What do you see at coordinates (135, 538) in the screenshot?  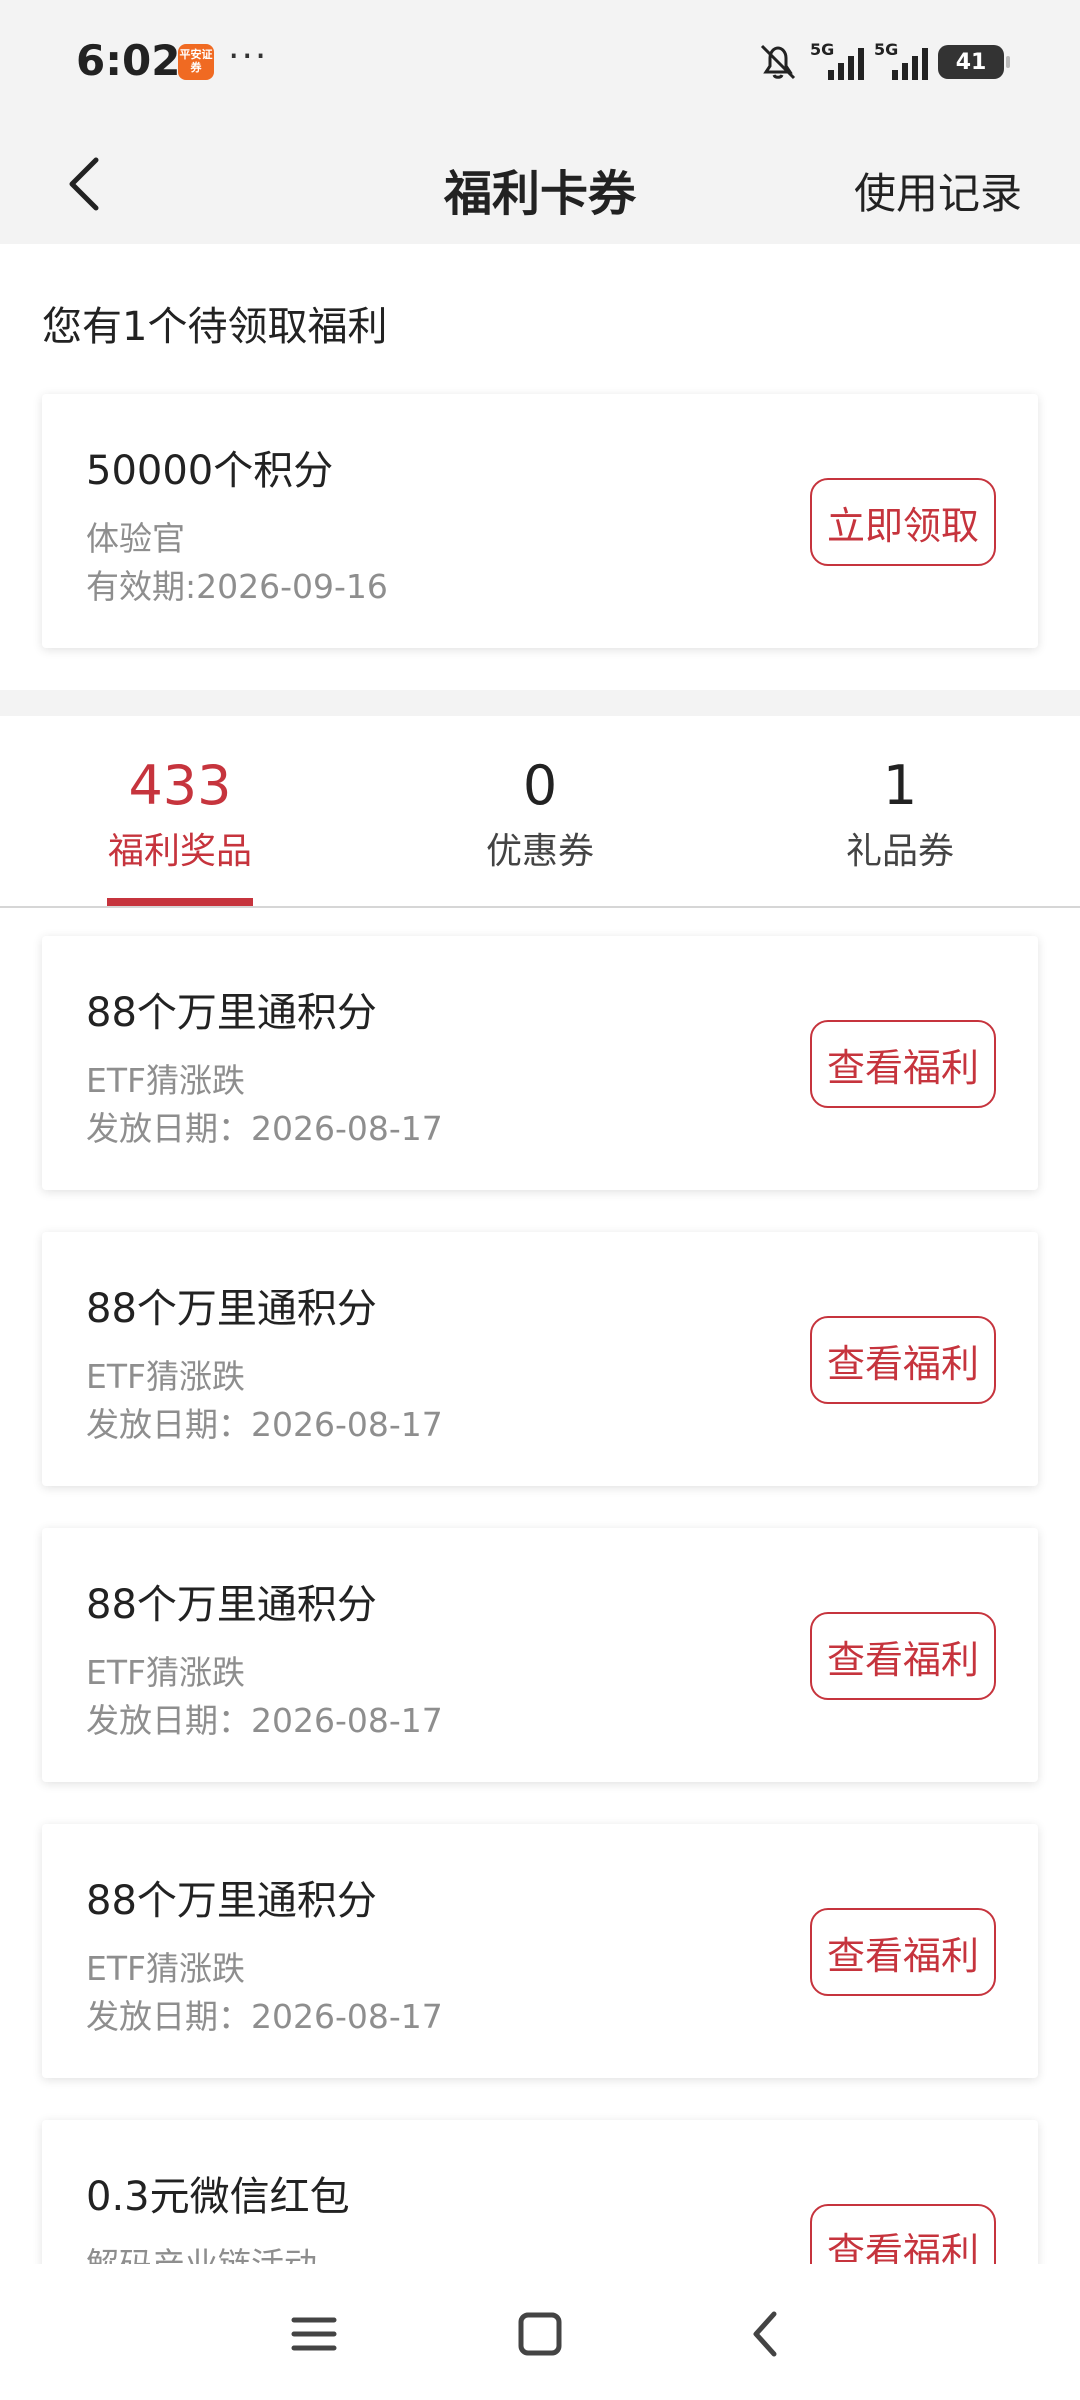 I see `card-source: 体验官` at bounding box center [135, 538].